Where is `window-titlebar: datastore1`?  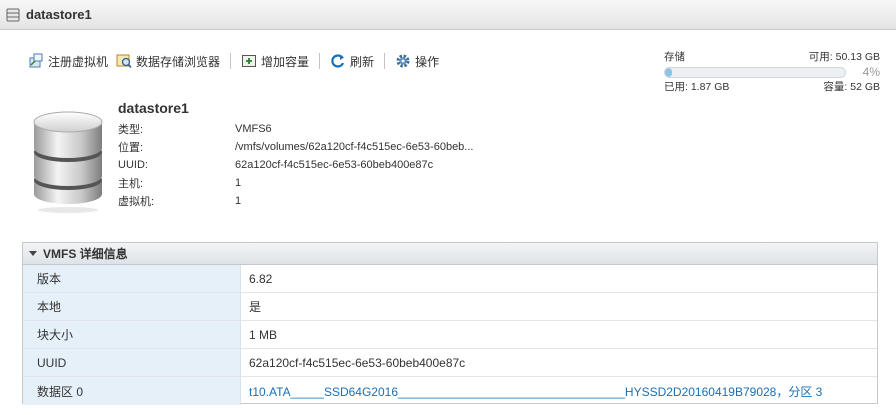
window-titlebar: datastore1 is located at coordinates (448, 15).